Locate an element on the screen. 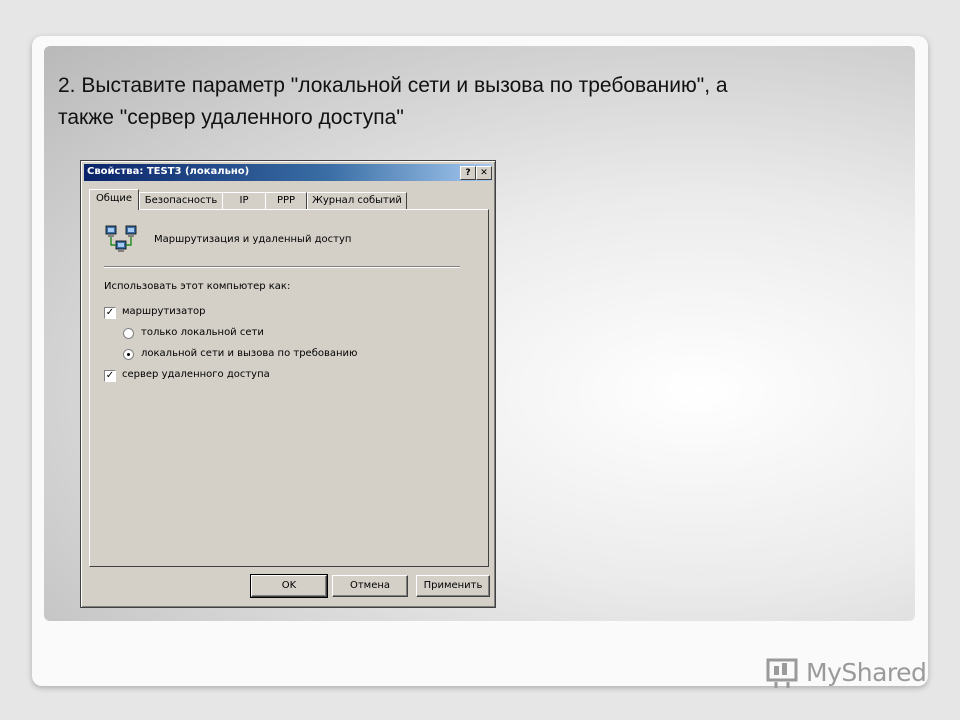 The width and height of the screenshot is (960, 720). tab-security: Безопасность is located at coordinates (181, 200).